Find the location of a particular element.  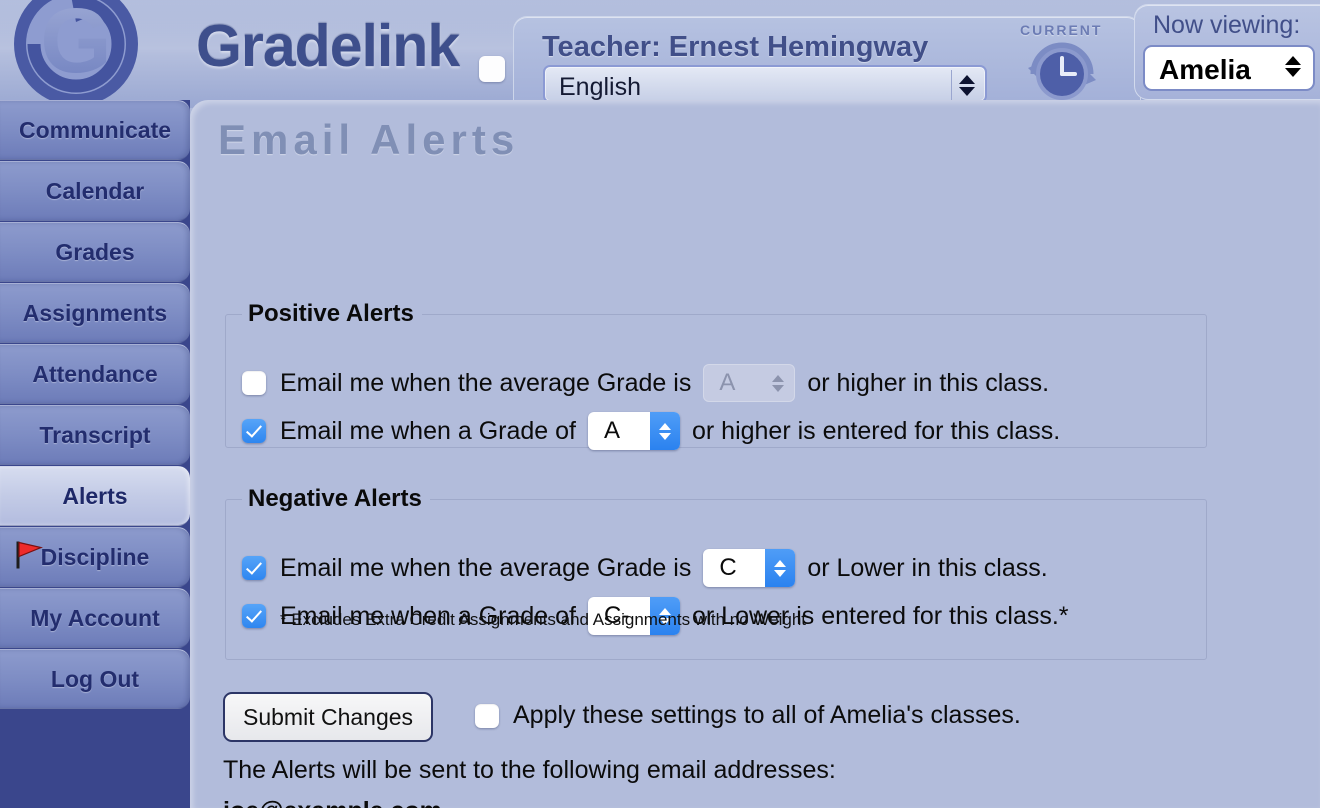

red-flag-icon is located at coordinates (29, 557).